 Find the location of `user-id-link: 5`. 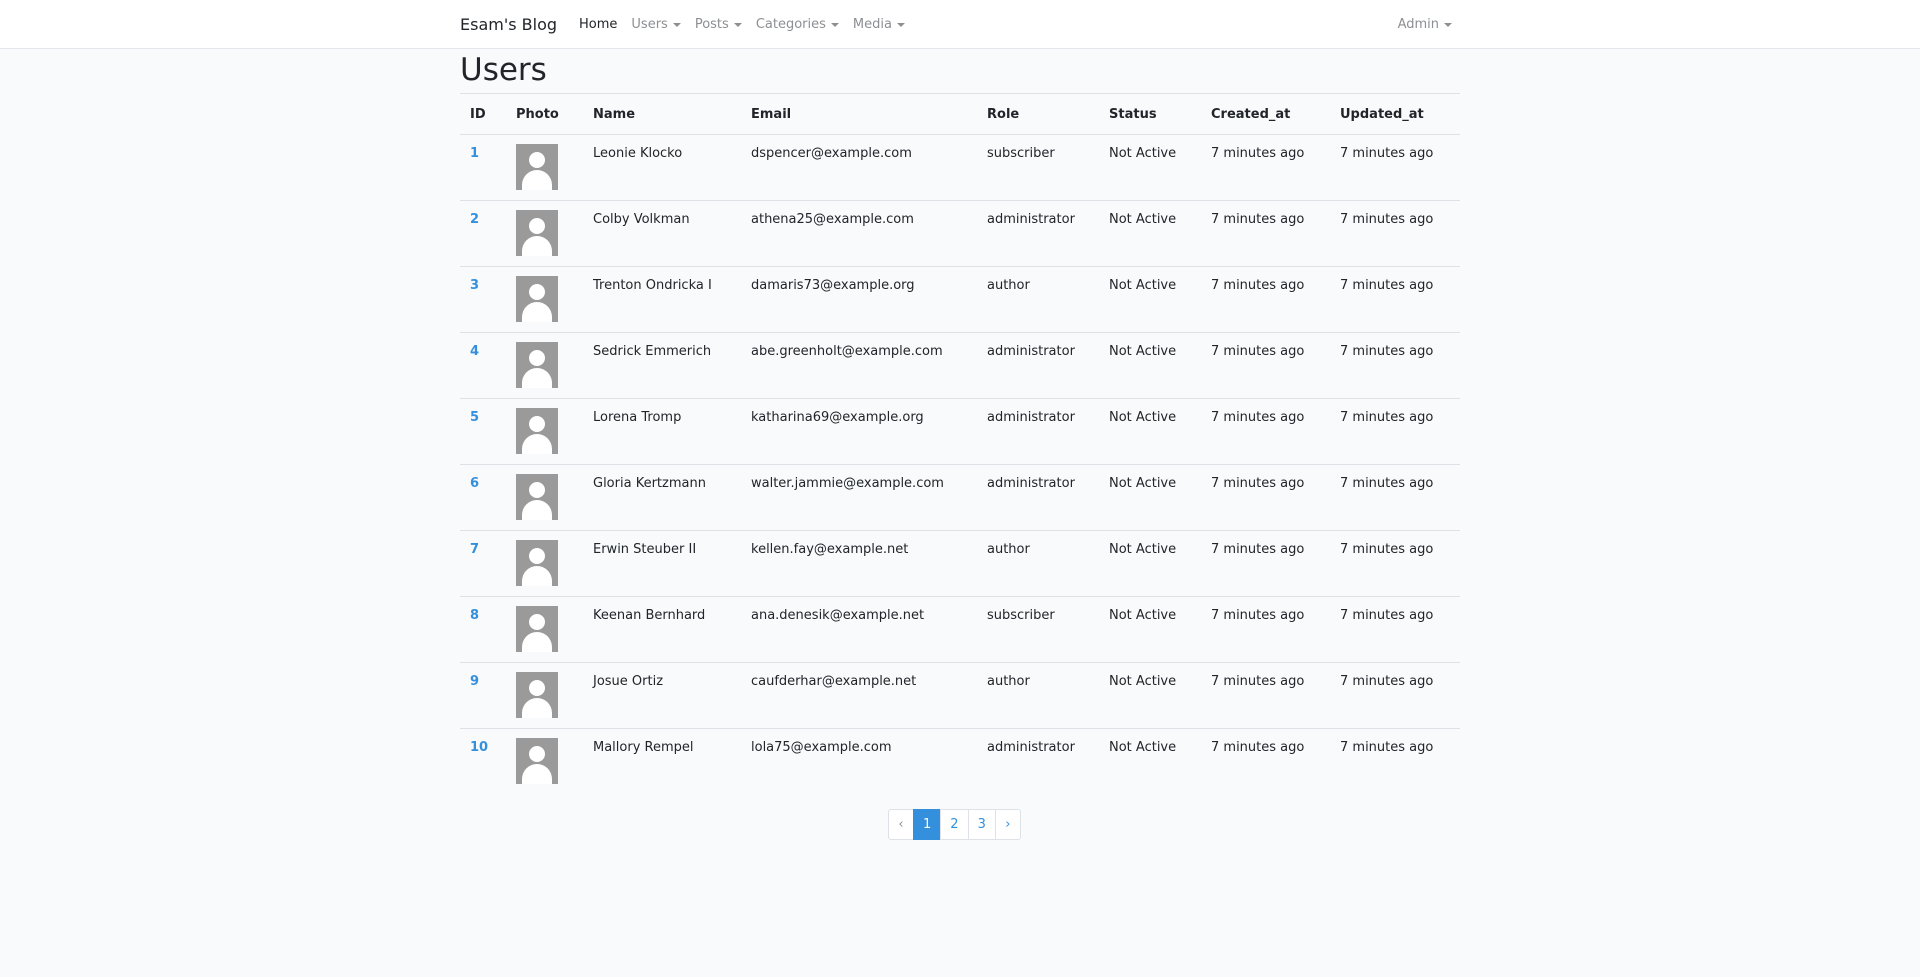

user-id-link: 5 is located at coordinates (474, 417).